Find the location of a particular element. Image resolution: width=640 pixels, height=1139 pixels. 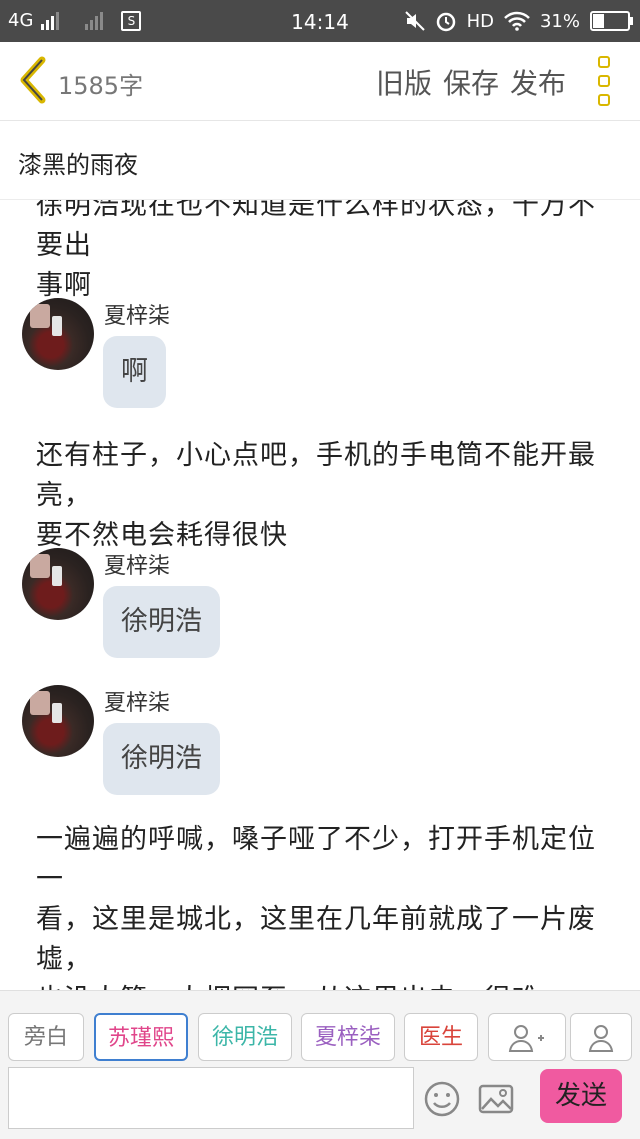

narration-block: 还有柱子，小心点吧，手机的手电筒不能开最亮， 要不然电会耗得很快 is located at coordinates (316, 496).